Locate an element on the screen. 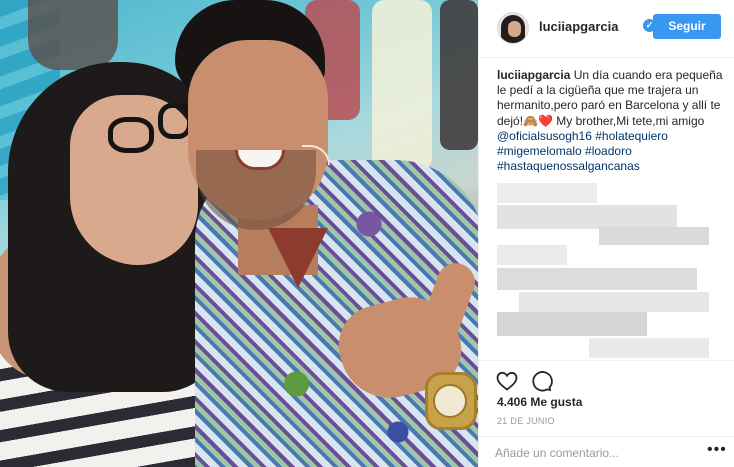  comment-icon is located at coordinates (541, 381).